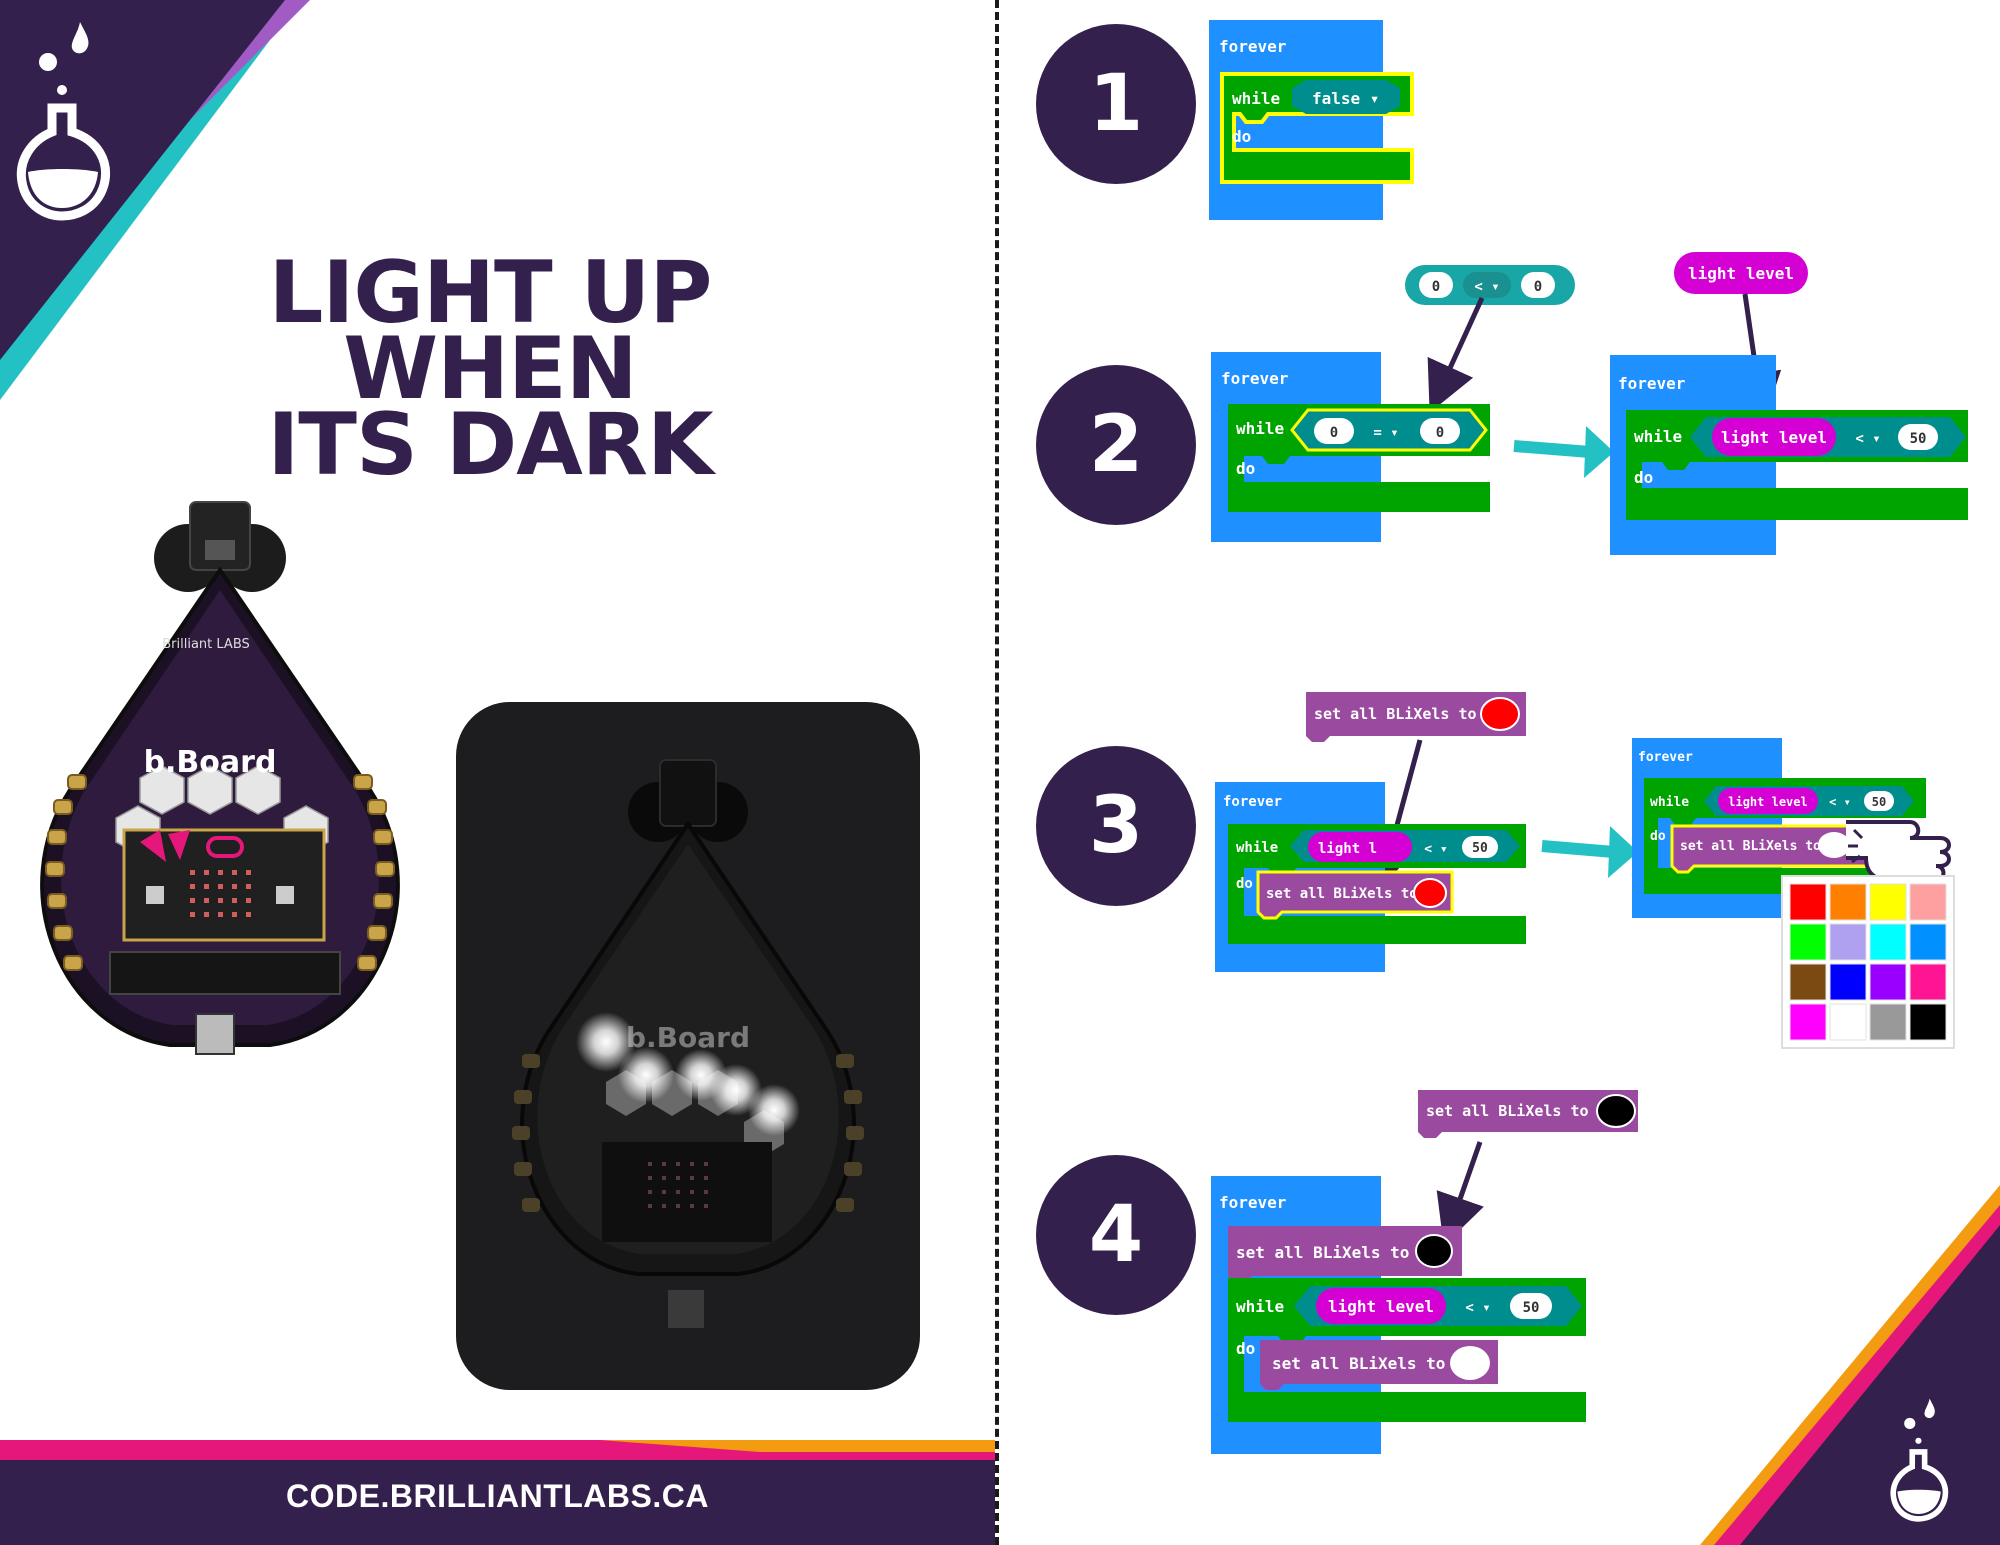 This screenshot has height=1545, width=2000. Describe the element at coordinates (1342, 894) in the screenshot. I see `step-3-set-all: set all BLiXels to` at that location.